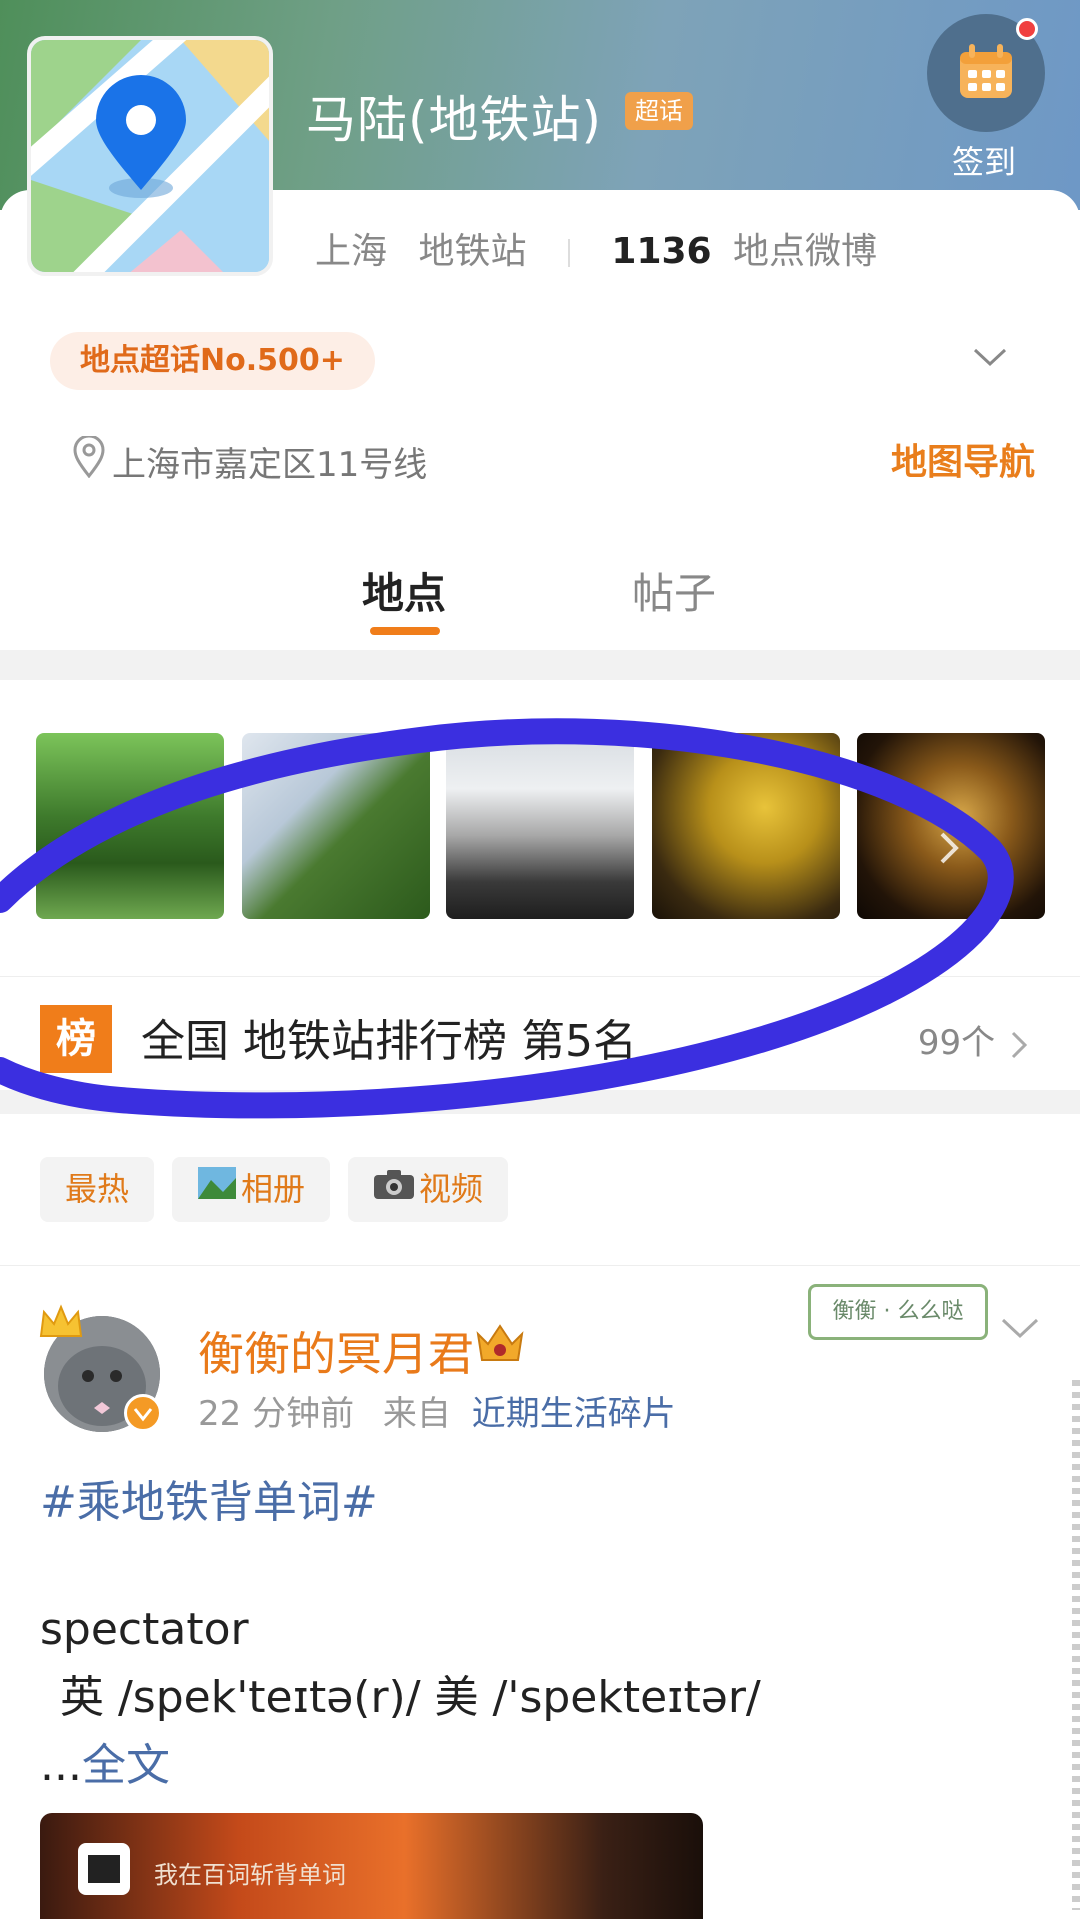 The width and height of the screenshot is (1080, 1919). I want to click on filter-chips: 最热 相册 视频, so click(283, 1189).